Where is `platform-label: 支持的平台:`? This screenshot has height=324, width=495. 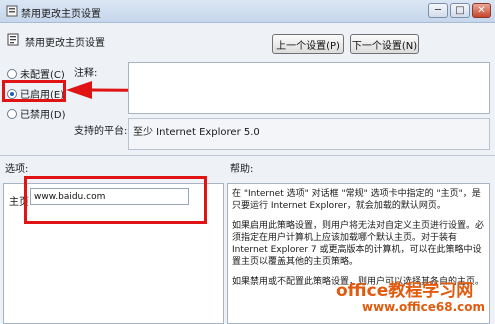
platform-label: 支持的平台: is located at coordinates (101, 131).